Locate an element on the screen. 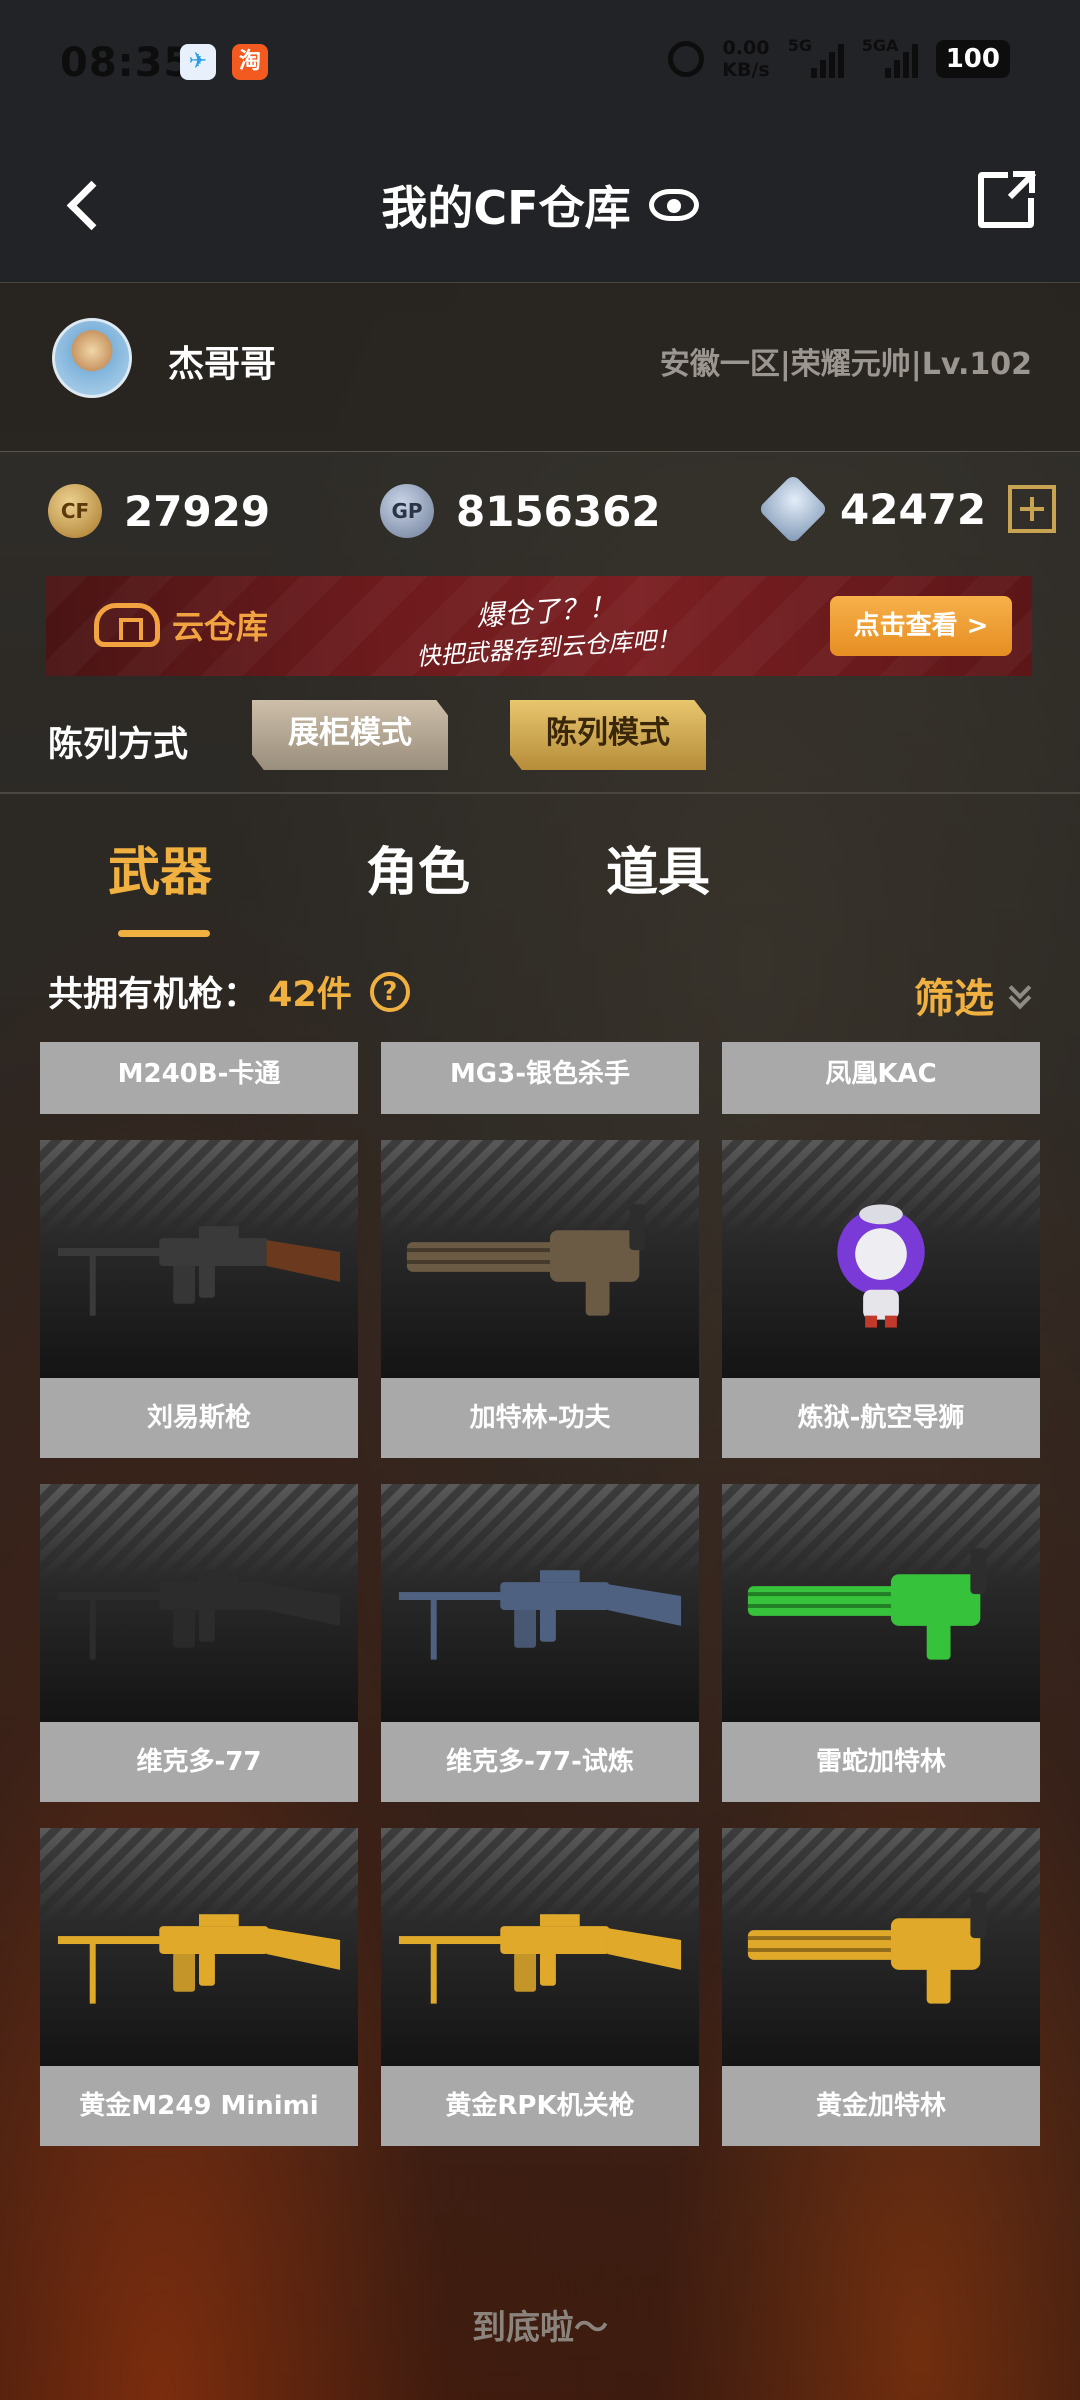  filter-label: 筛选 is located at coordinates (954, 999).